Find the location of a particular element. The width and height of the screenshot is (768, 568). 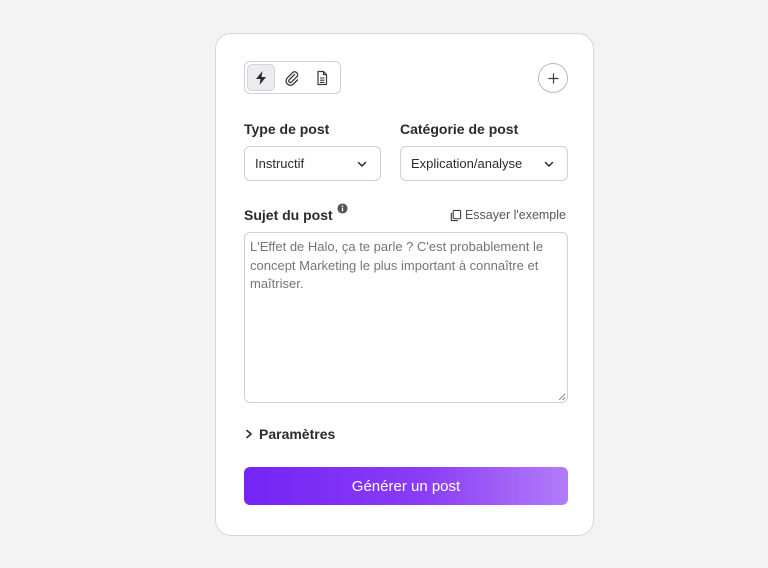

mode-document-button is located at coordinates (322, 77).